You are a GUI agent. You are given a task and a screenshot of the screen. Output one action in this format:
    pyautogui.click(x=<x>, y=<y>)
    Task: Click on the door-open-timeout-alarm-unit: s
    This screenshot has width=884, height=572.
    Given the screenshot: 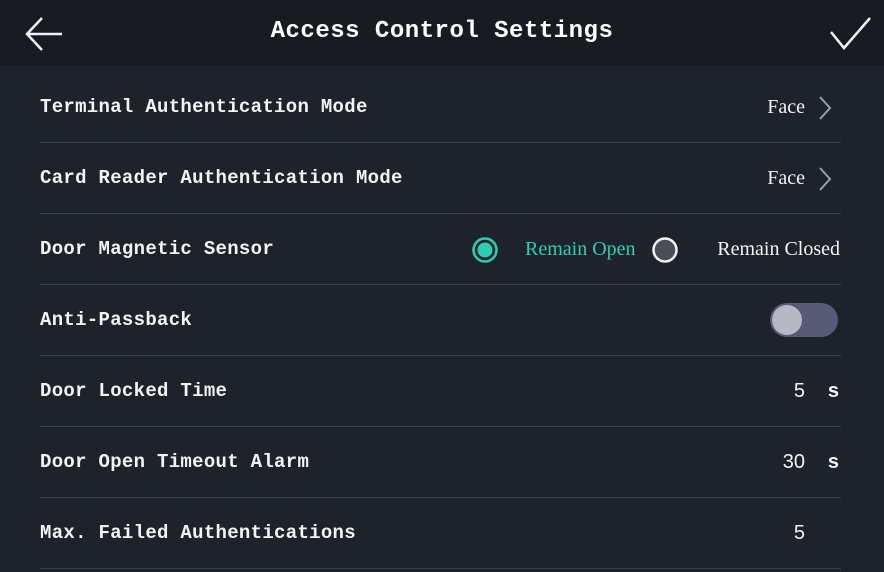 What is the action you would take?
    pyautogui.click(x=833, y=462)
    